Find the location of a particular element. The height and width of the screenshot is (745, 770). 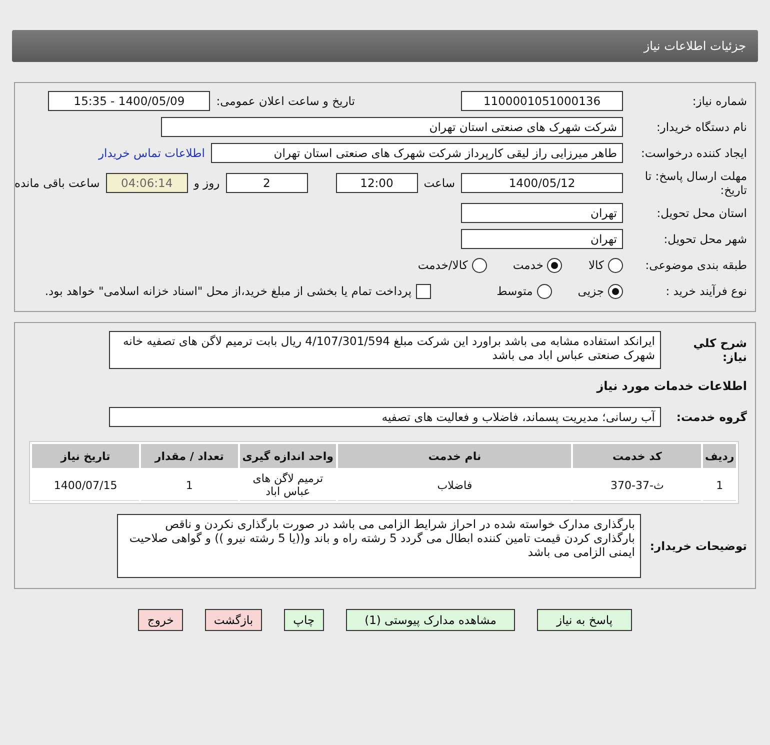

remaining-label: ساعت باقی مانده is located at coordinates (57, 183).